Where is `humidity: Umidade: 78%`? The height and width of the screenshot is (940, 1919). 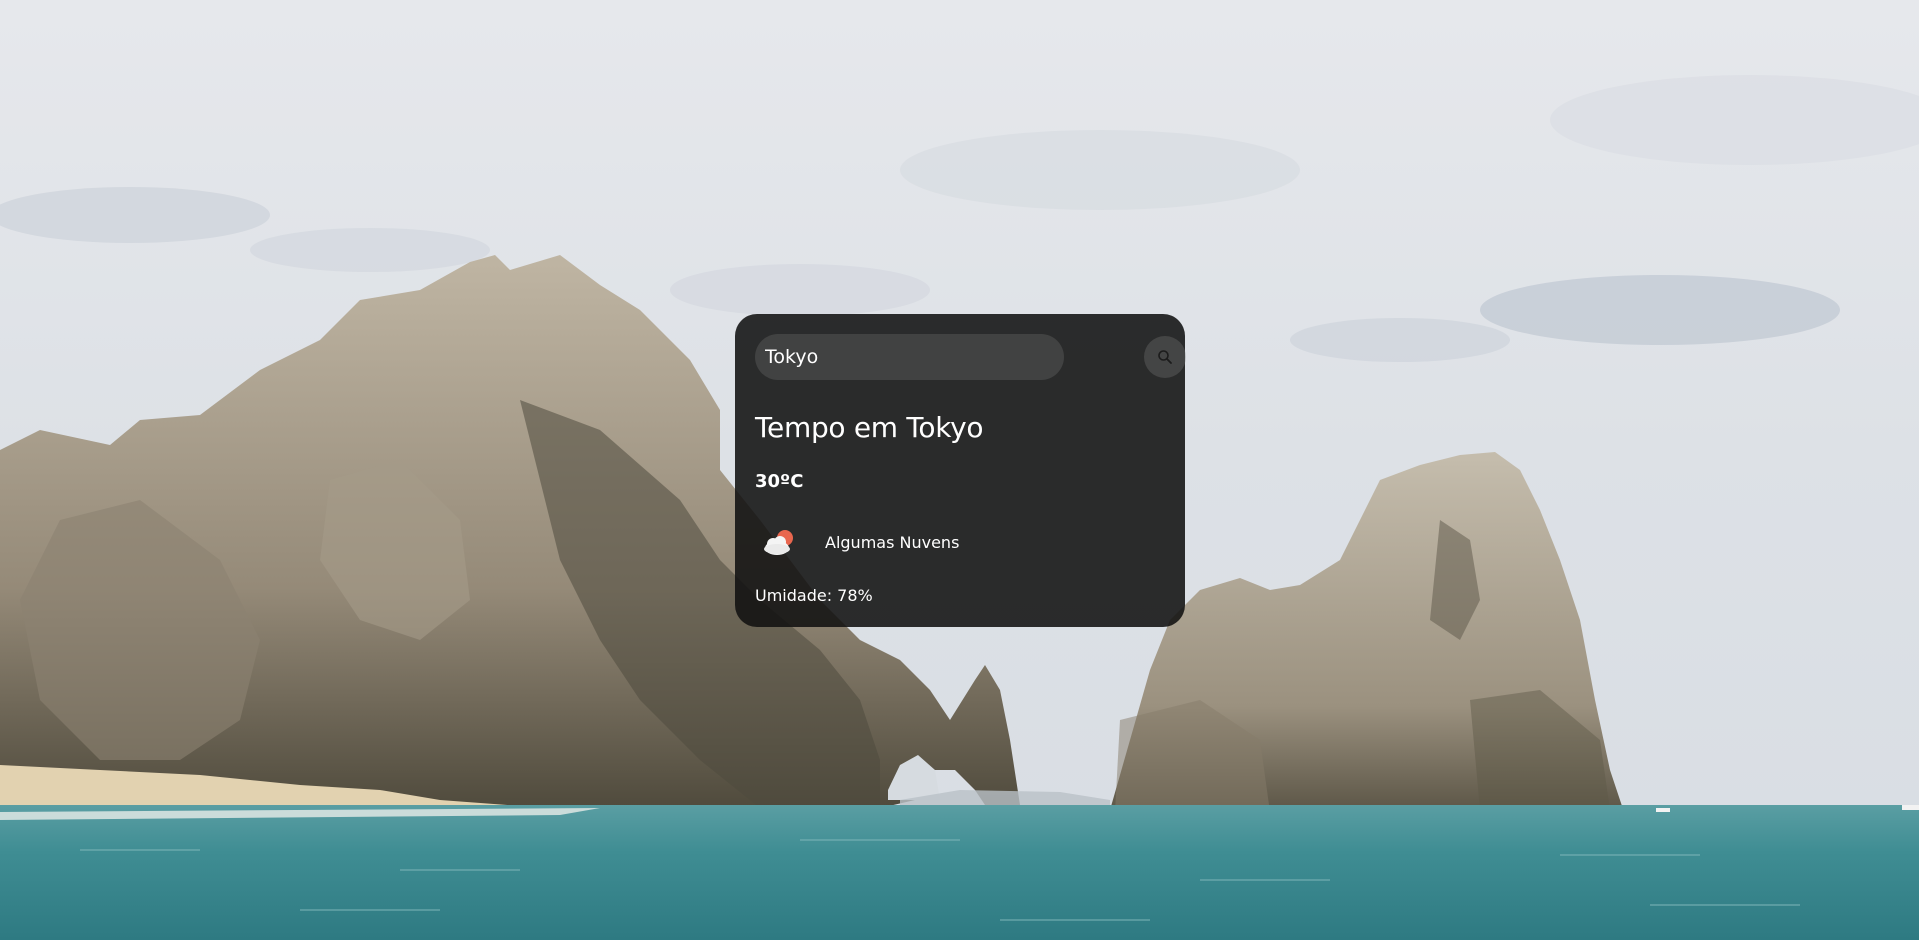 humidity: Umidade: 78% is located at coordinates (814, 595).